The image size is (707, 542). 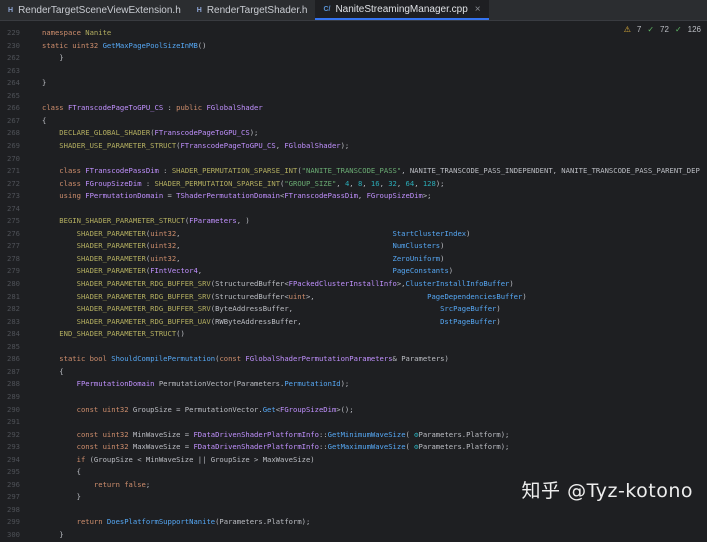 I want to click on code-line: 264}, so click(x=353, y=83).